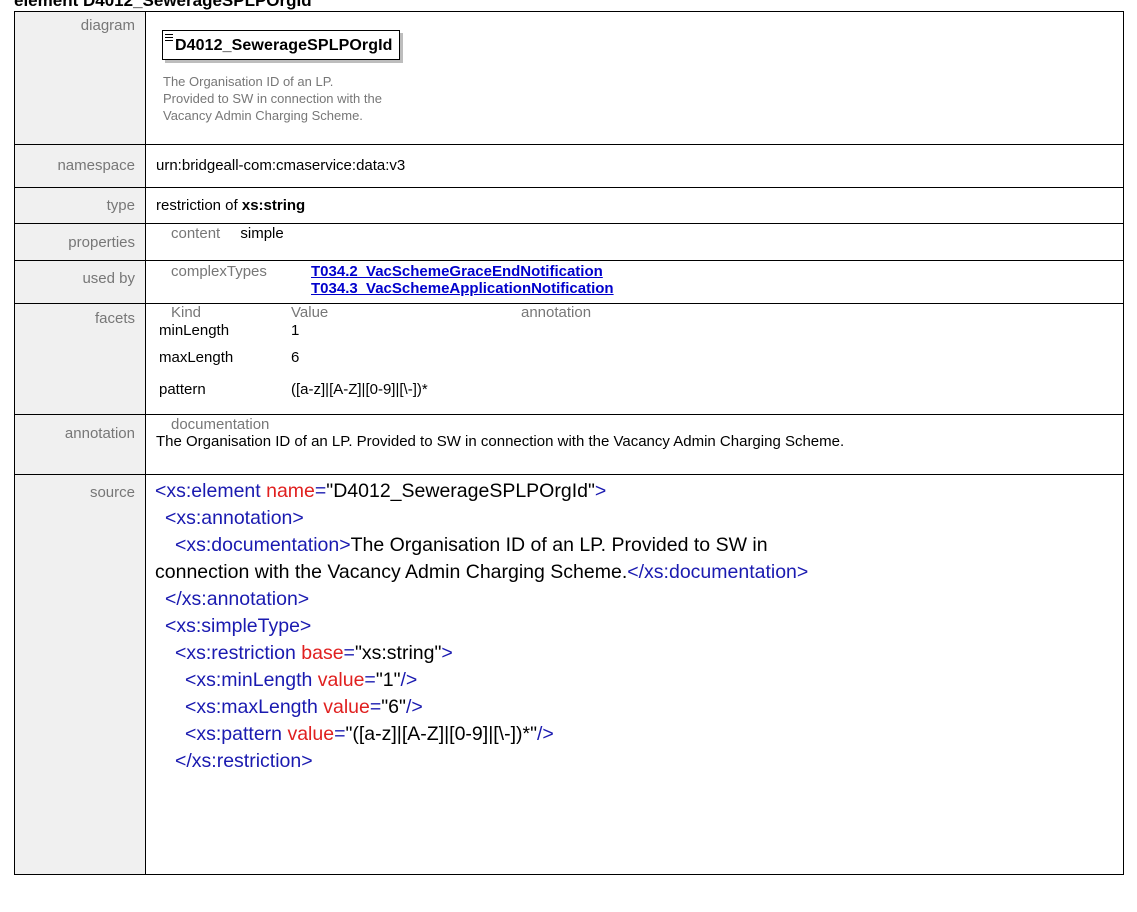 The width and height of the screenshot is (1137, 912). What do you see at coordinates (634, 205) in the screenshot?
I see `type-value: restriction of xs:string` at bounding box center [634, 205].